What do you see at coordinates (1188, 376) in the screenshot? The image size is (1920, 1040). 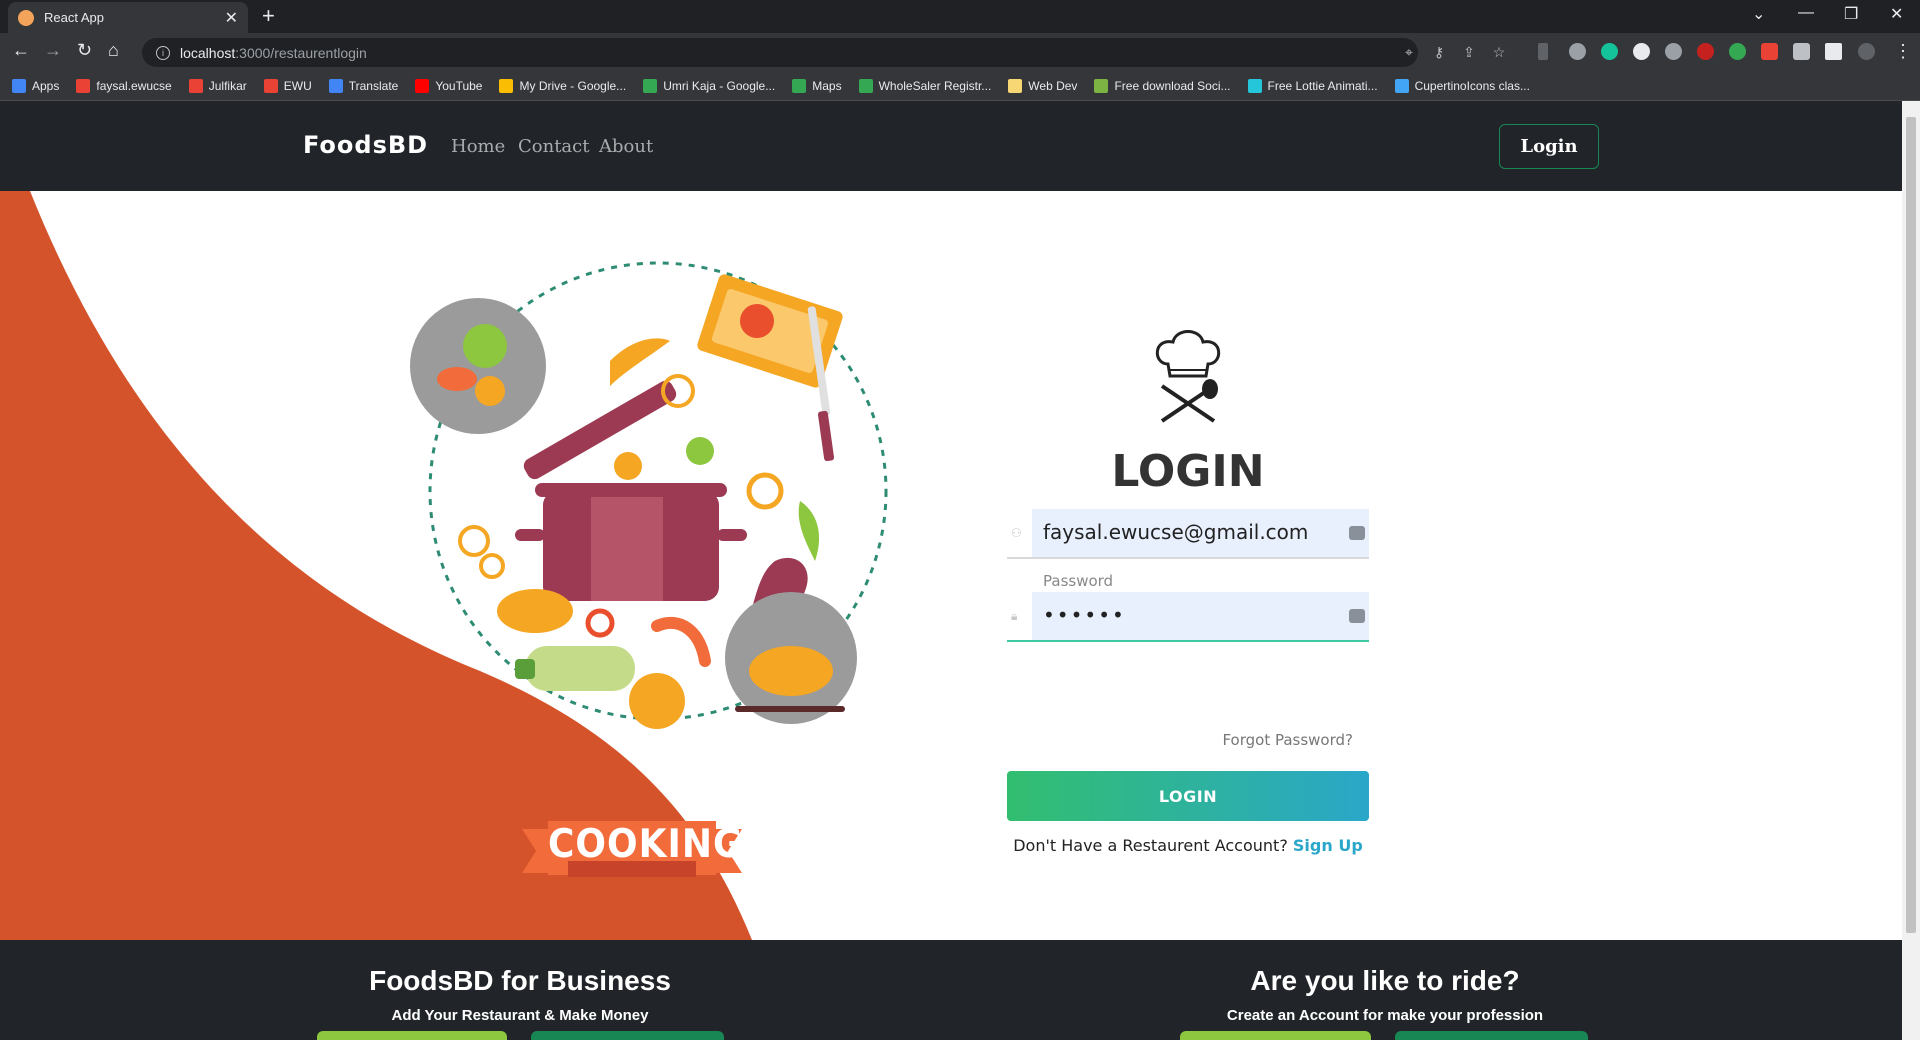 I see `chef-hat-icon` at bounding box center [1188, 376].